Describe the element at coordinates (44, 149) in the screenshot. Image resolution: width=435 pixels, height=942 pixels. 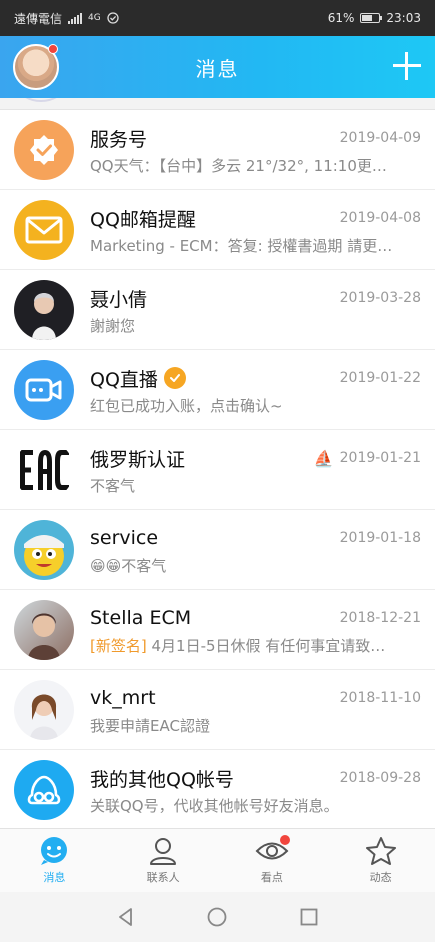
I see `badge-check-icon` at that location.